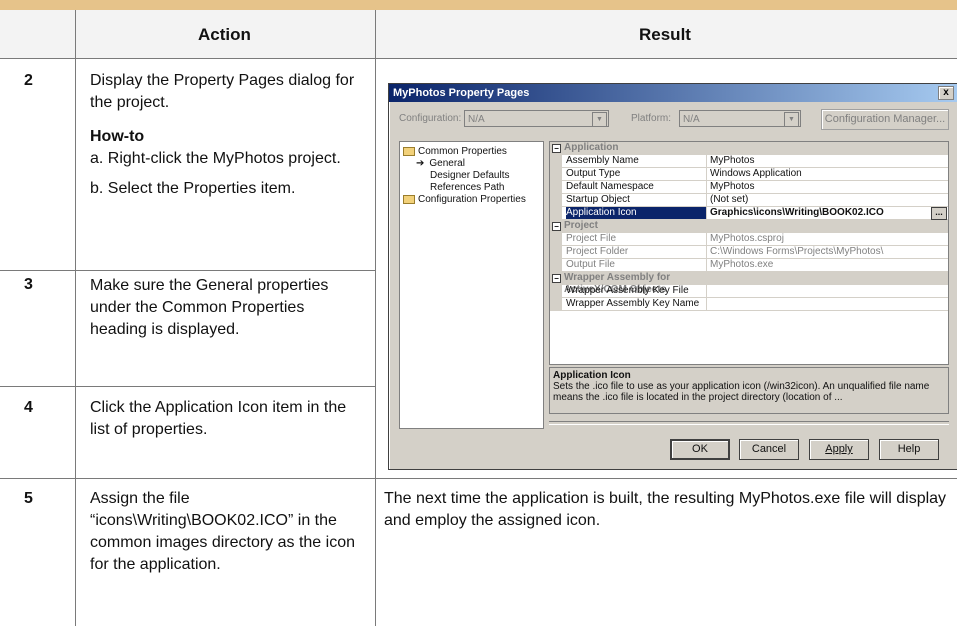  Describe the element at coordinates (478, 58) in the screenshot. I see `header-divider` at that location.